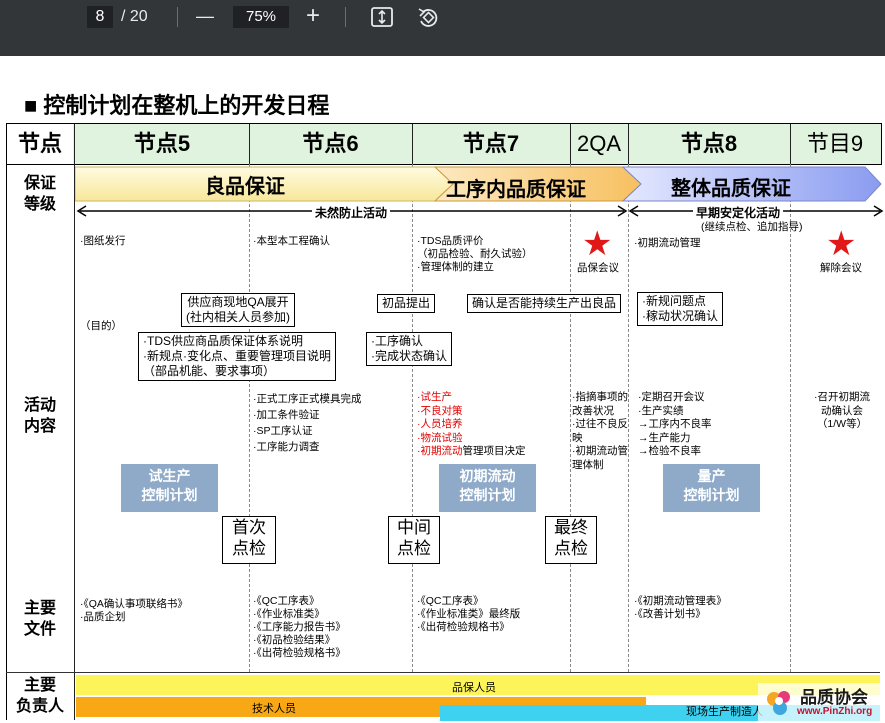 This screenshot has width=885, height=723. I want to click on activity-c6-mid: ·召开初期流 动确认会 （1/W等）, so click(842, 410).